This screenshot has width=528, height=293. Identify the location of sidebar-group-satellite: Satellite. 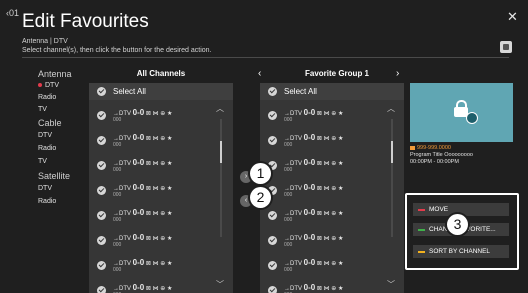
(54, 176).